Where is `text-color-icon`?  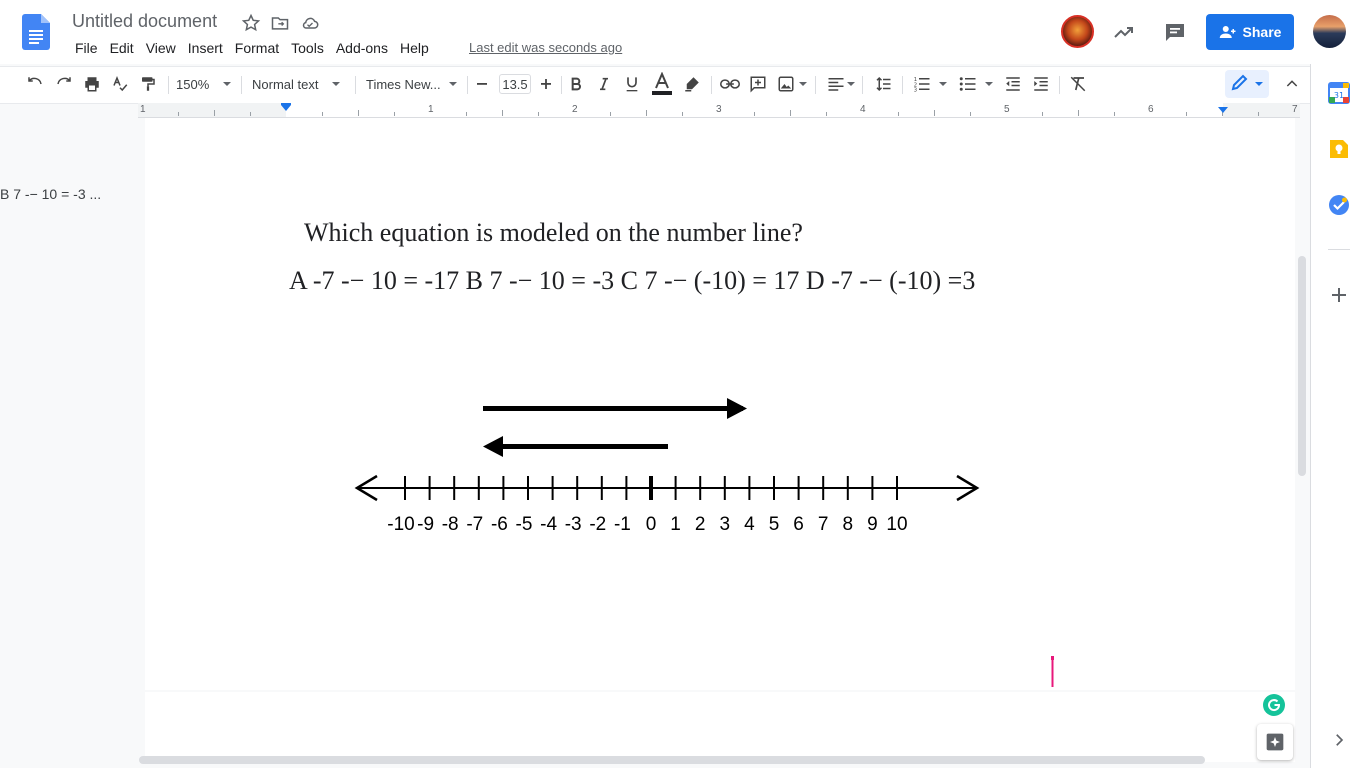
text-color-icon is located at coordinates (662, 84).